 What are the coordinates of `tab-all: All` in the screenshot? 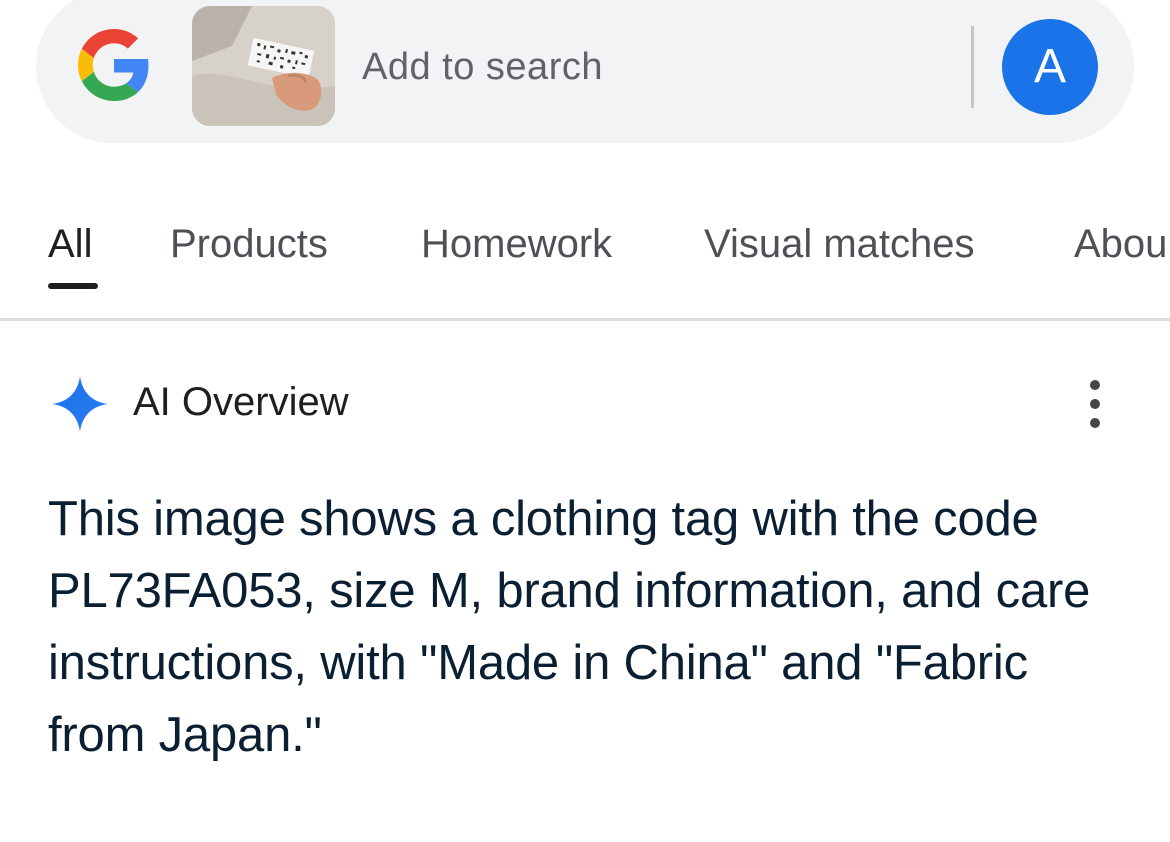 It's located at (70, 244).